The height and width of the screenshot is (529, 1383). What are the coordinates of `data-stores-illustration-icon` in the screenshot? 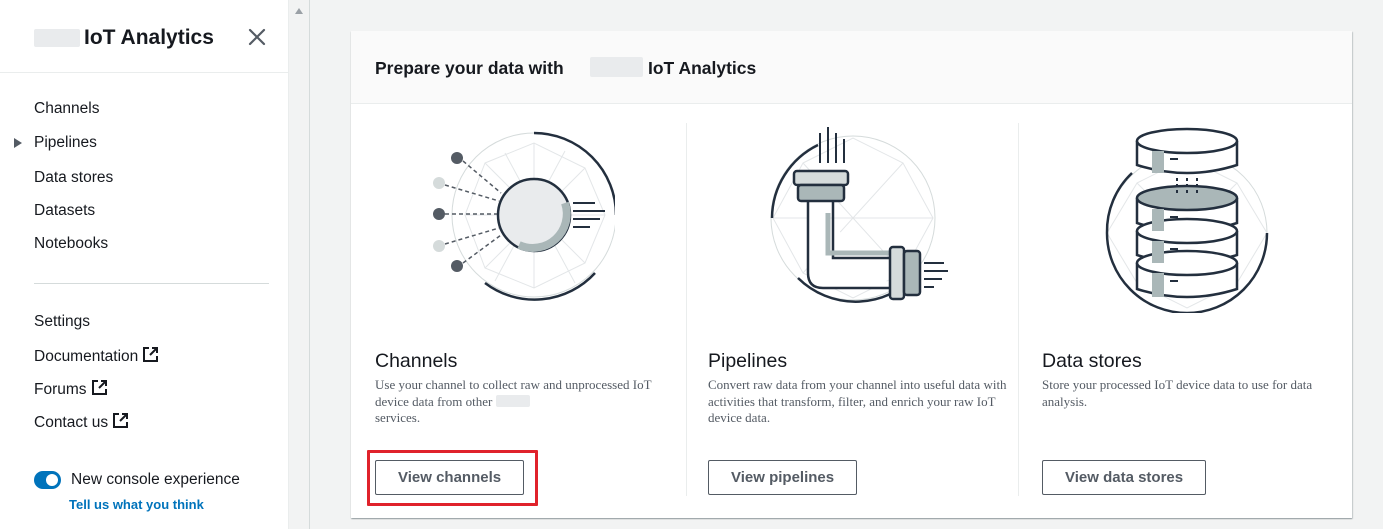 It's located at (1187, 220).